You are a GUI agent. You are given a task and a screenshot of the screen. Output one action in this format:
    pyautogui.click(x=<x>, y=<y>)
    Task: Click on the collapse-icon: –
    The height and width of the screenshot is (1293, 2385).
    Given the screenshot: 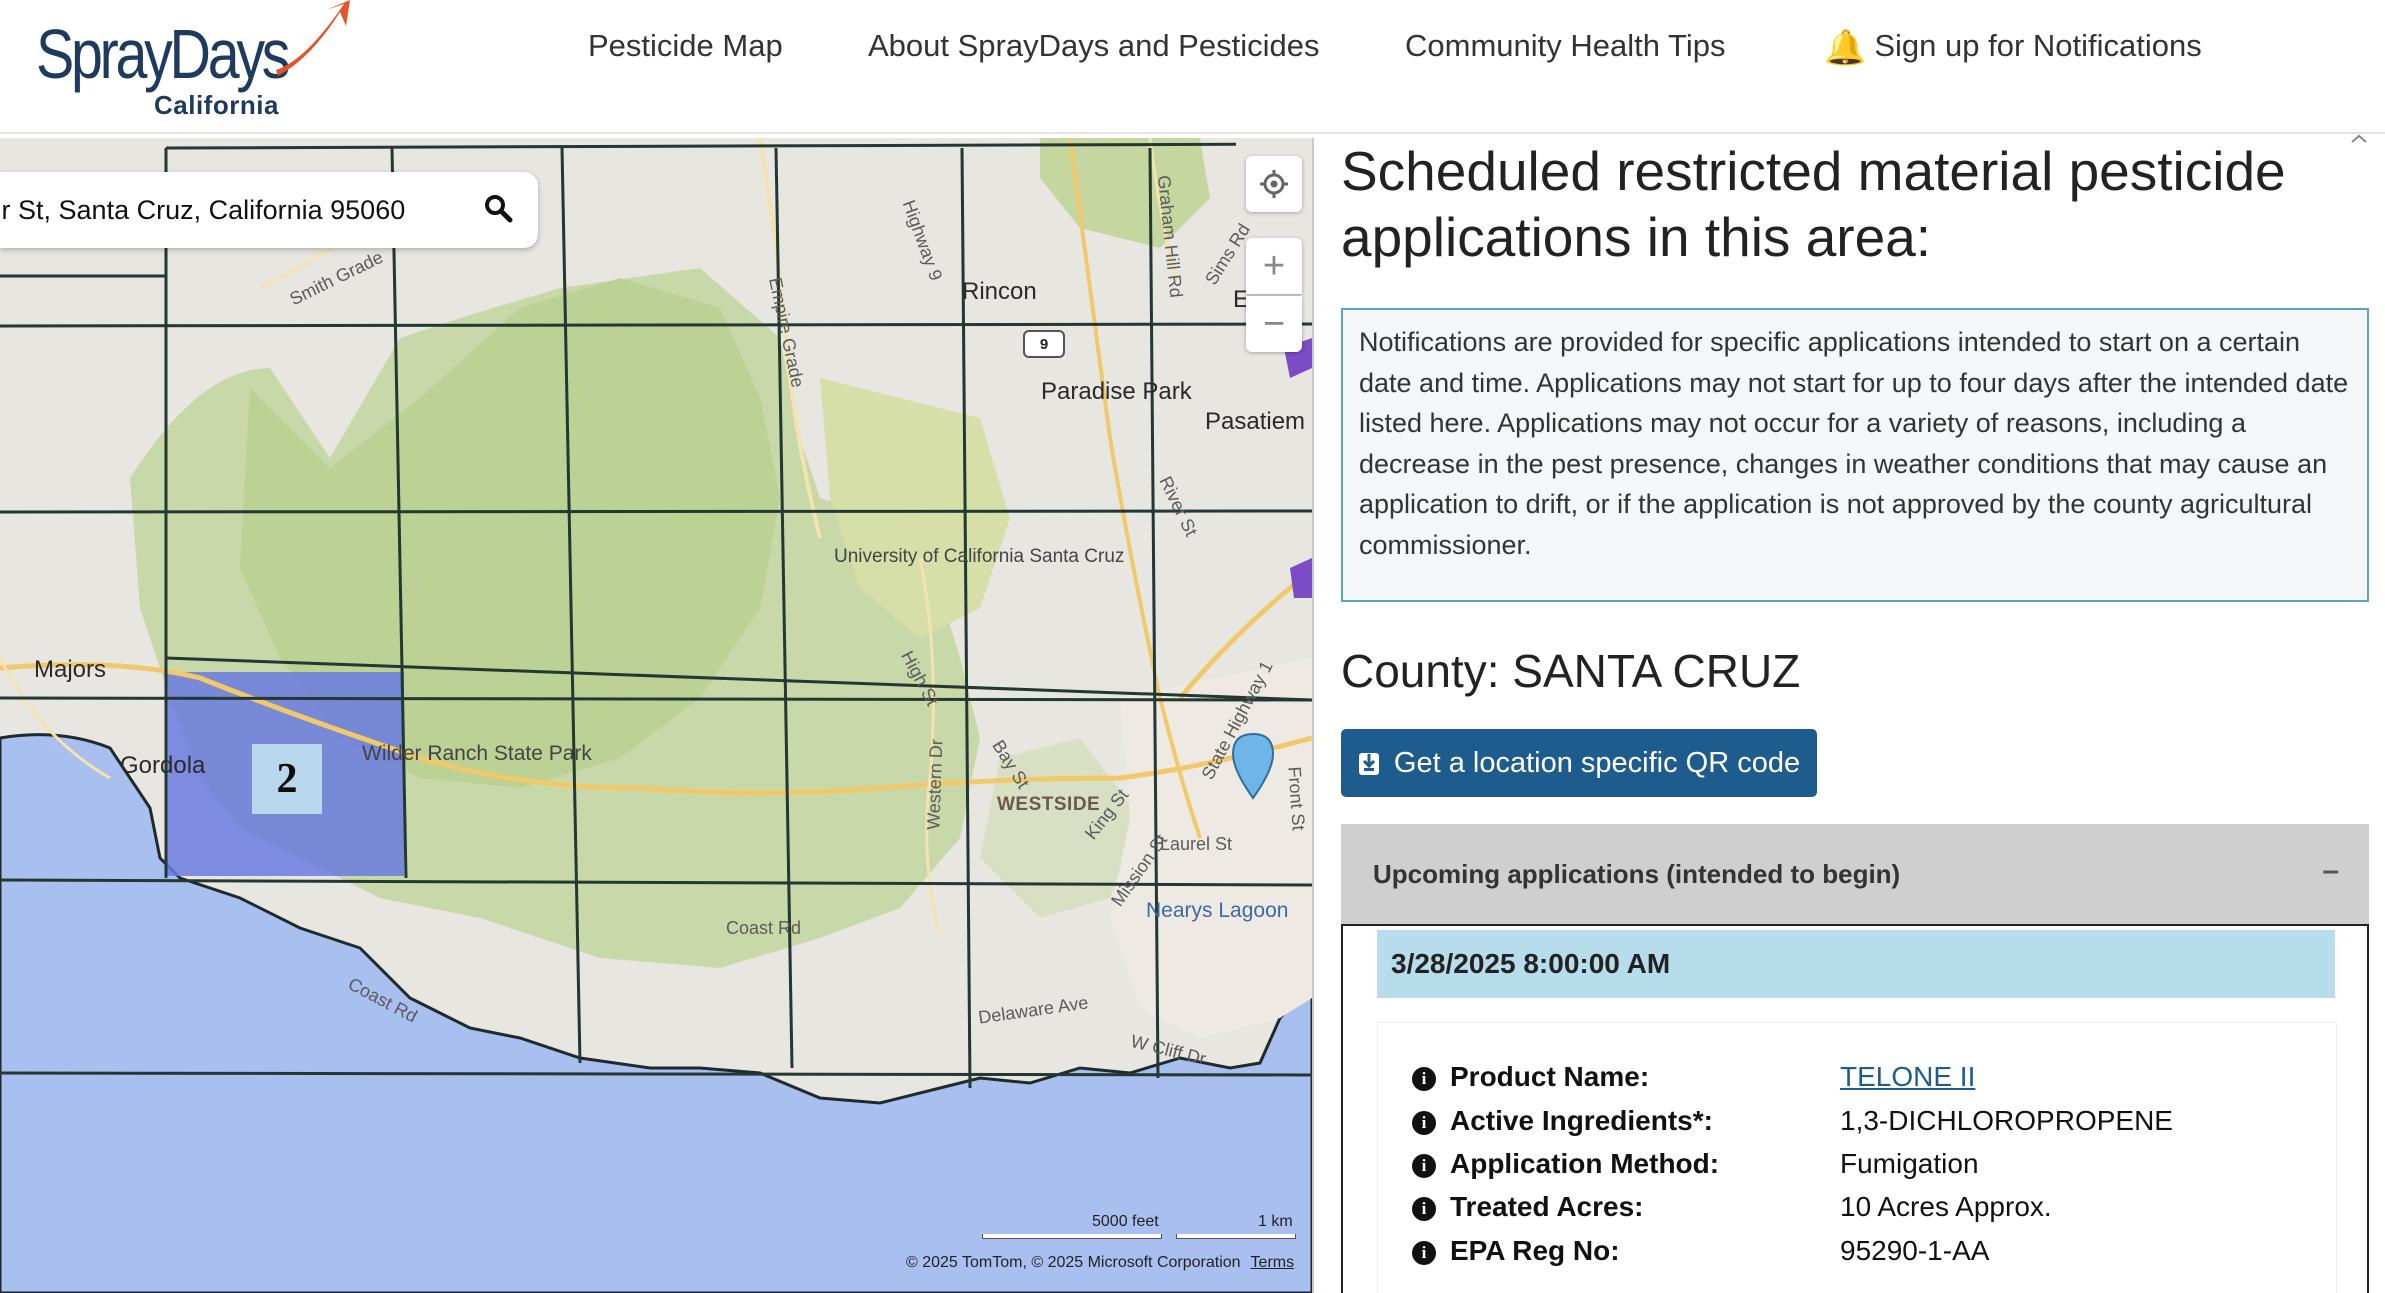 What is the action you would take?
    pyautogui.click(x=2330, y=871)
    